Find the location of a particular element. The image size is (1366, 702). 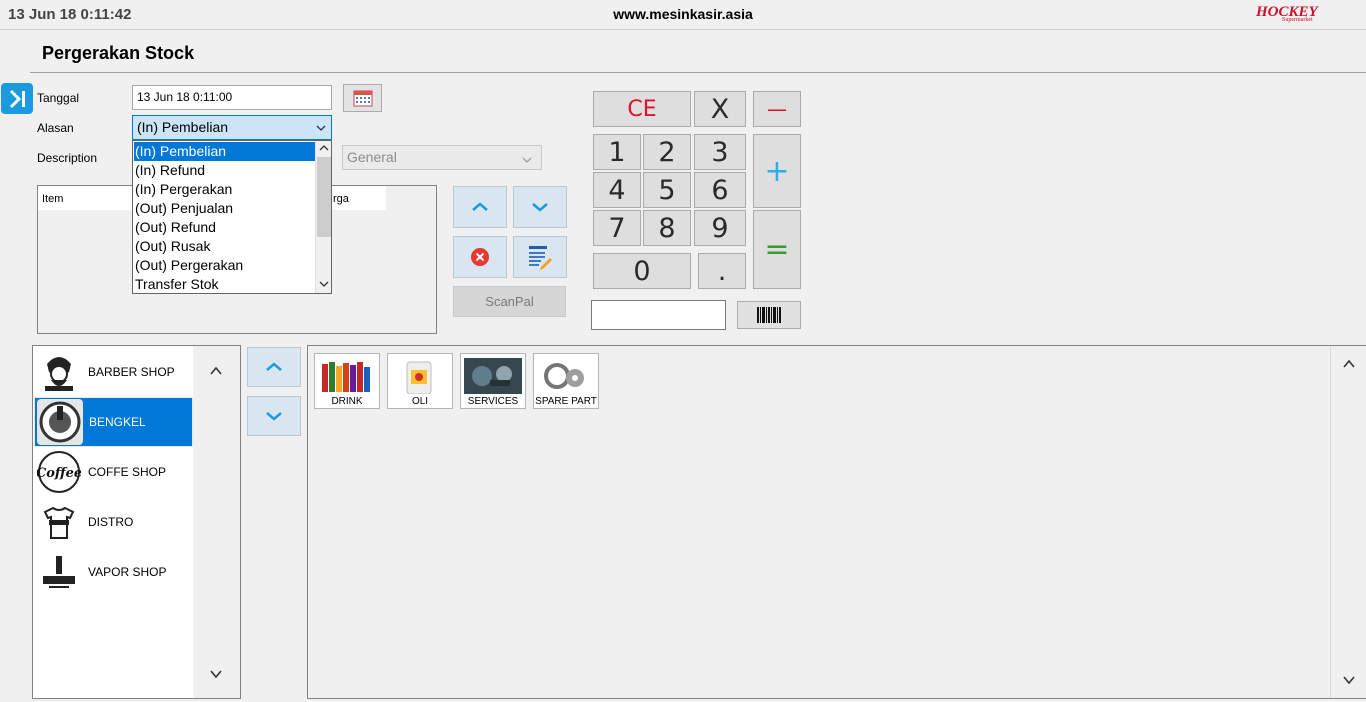

reason-option: (Out) Penjualan is located at coordinates (224, 208).